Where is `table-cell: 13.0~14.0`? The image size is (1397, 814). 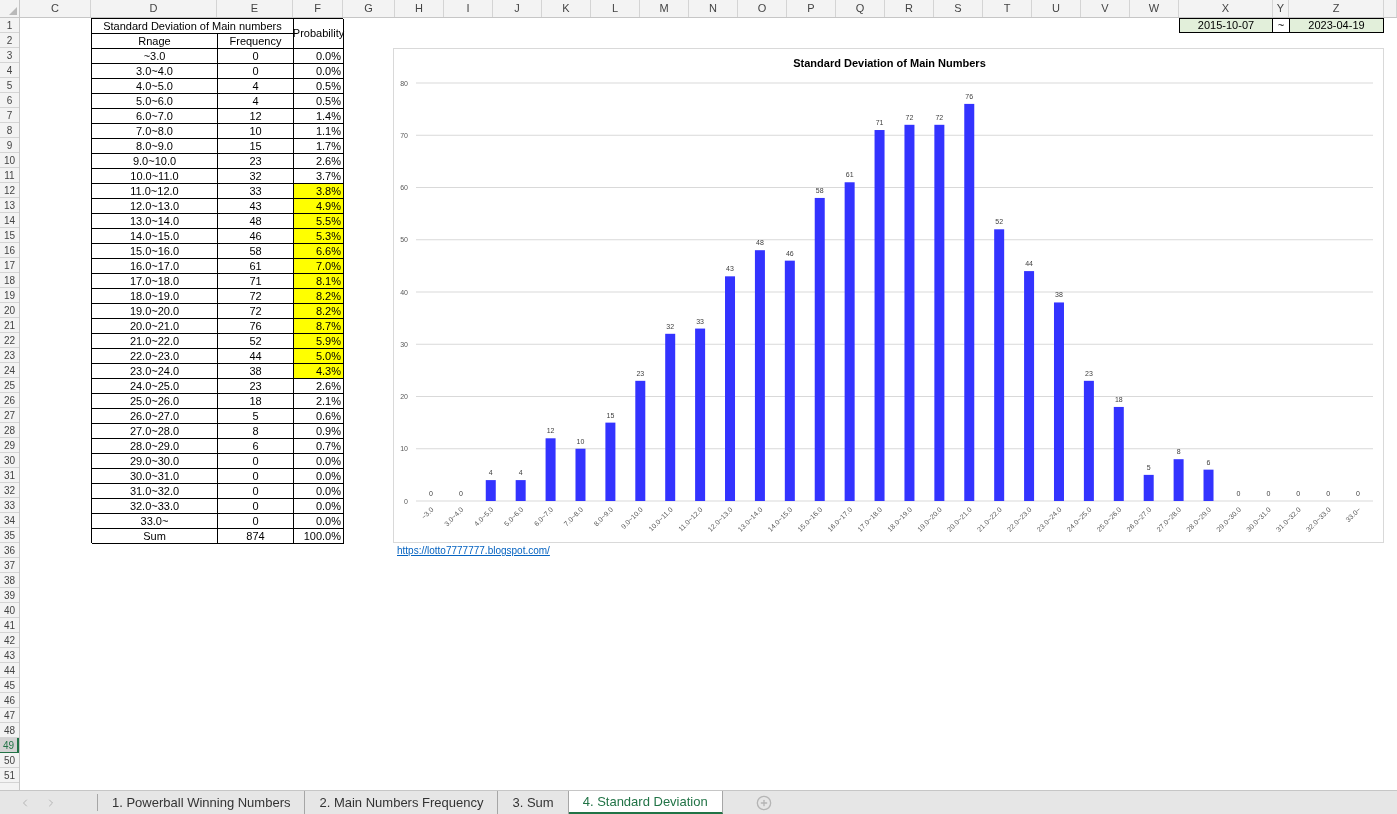
table-cell: 13.0~14.0 is located at coordinates (155, 221).